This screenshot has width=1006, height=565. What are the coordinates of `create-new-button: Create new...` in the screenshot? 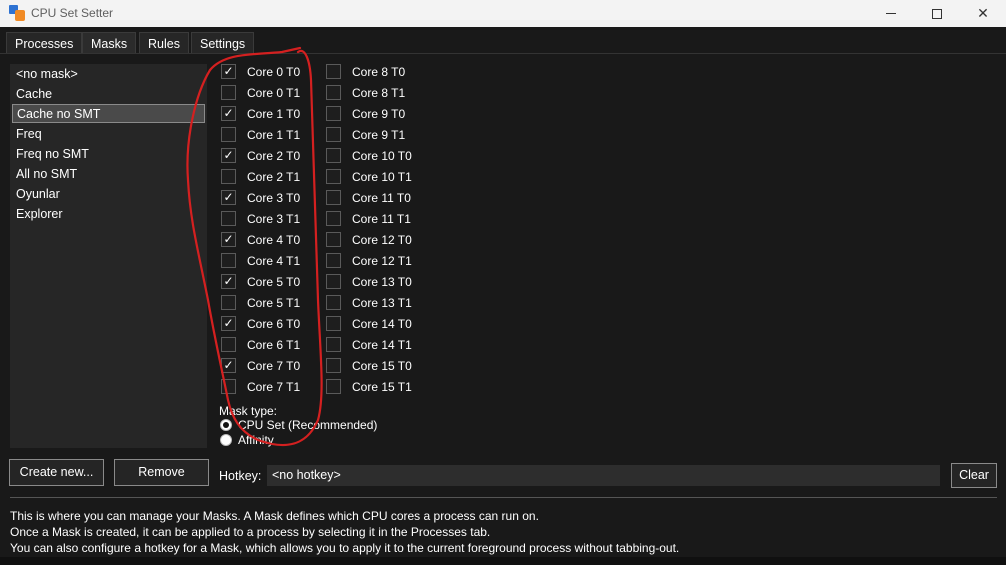 It's located at (56, 472).